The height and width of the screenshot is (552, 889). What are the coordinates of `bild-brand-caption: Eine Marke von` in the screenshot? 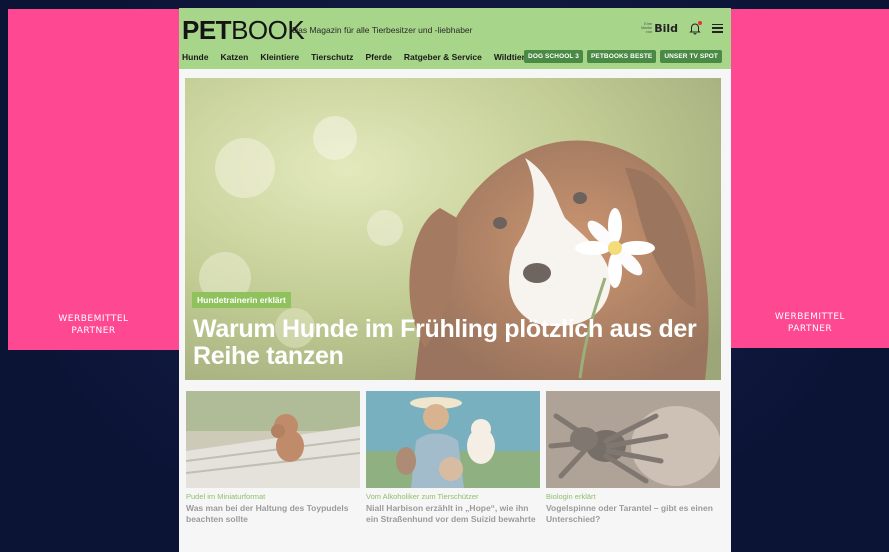 It's located at (647, 27).